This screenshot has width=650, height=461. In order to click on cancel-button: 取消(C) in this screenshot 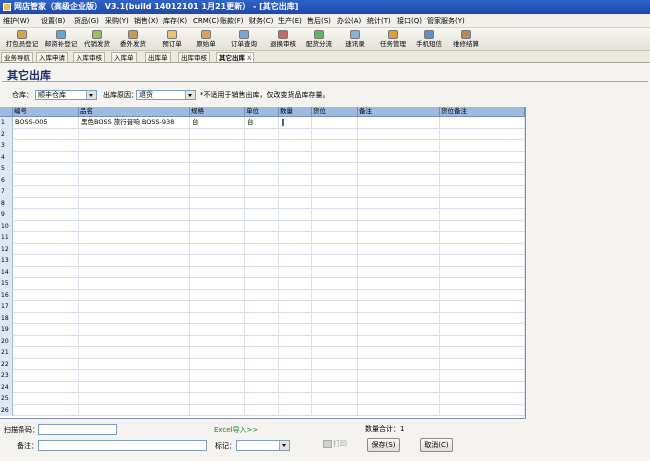, I will do `click(436, 445)`.